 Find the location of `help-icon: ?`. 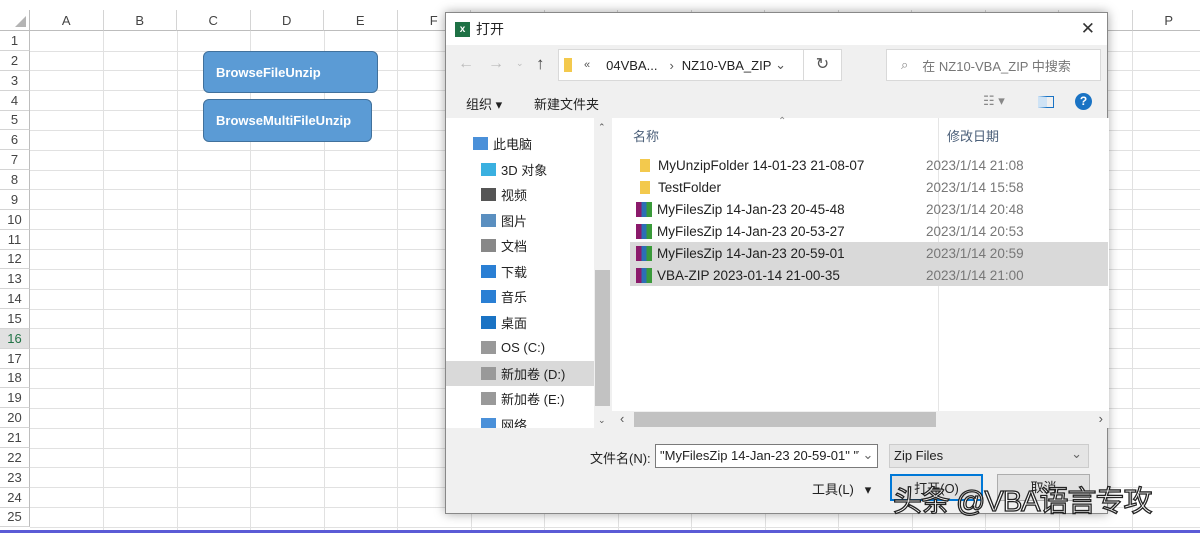

help-icon: ? is located at coordinates (1083, 101).